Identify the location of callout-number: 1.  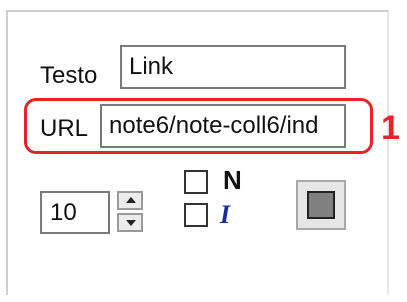
(390, 128).